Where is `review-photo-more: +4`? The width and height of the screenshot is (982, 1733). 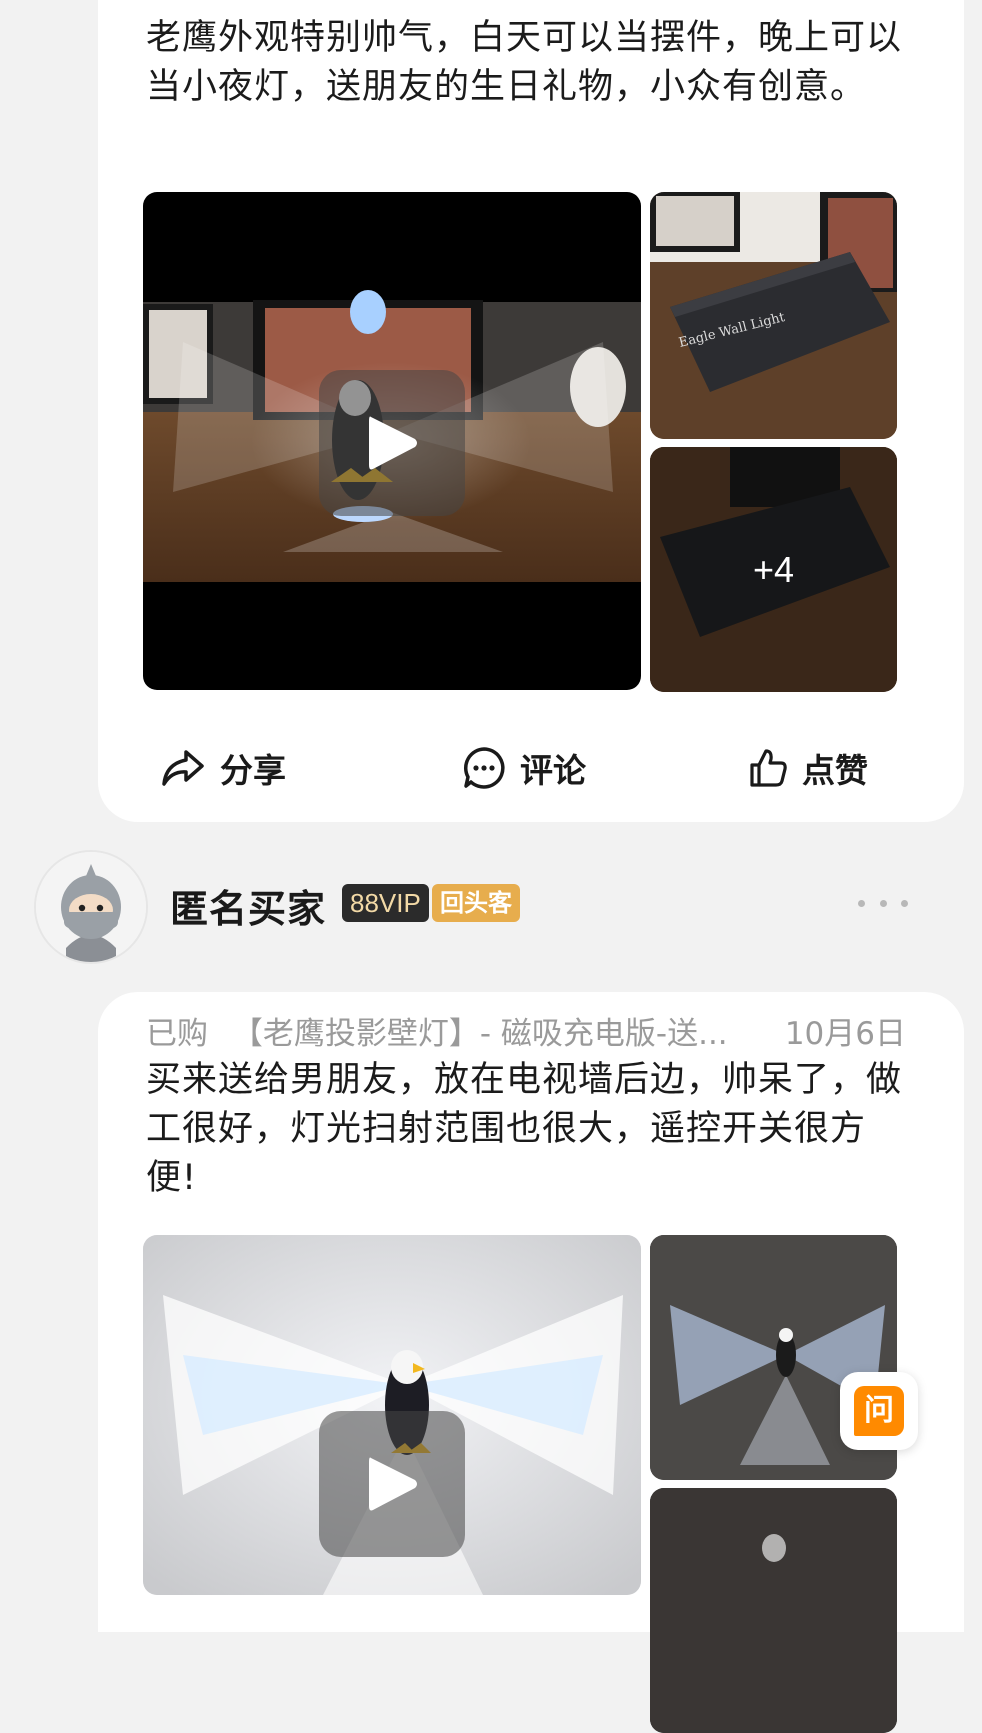 review-photo-more: +4 is located at coordinates (773, 569).